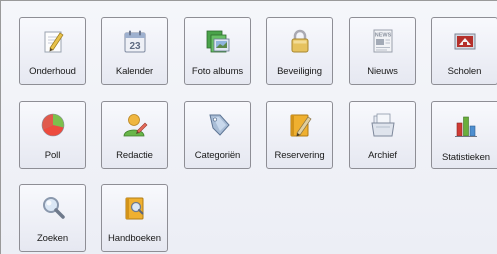  Describe the element at coordinates (300, 41) in the screenshot. I see `padlock-icon` at that location.